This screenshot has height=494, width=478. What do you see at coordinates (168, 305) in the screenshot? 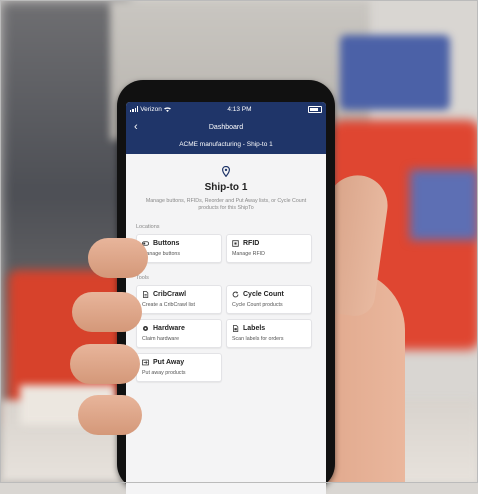
I see `card-subtitle: Create a CribCrawl list` at bounding box center [168, 305].